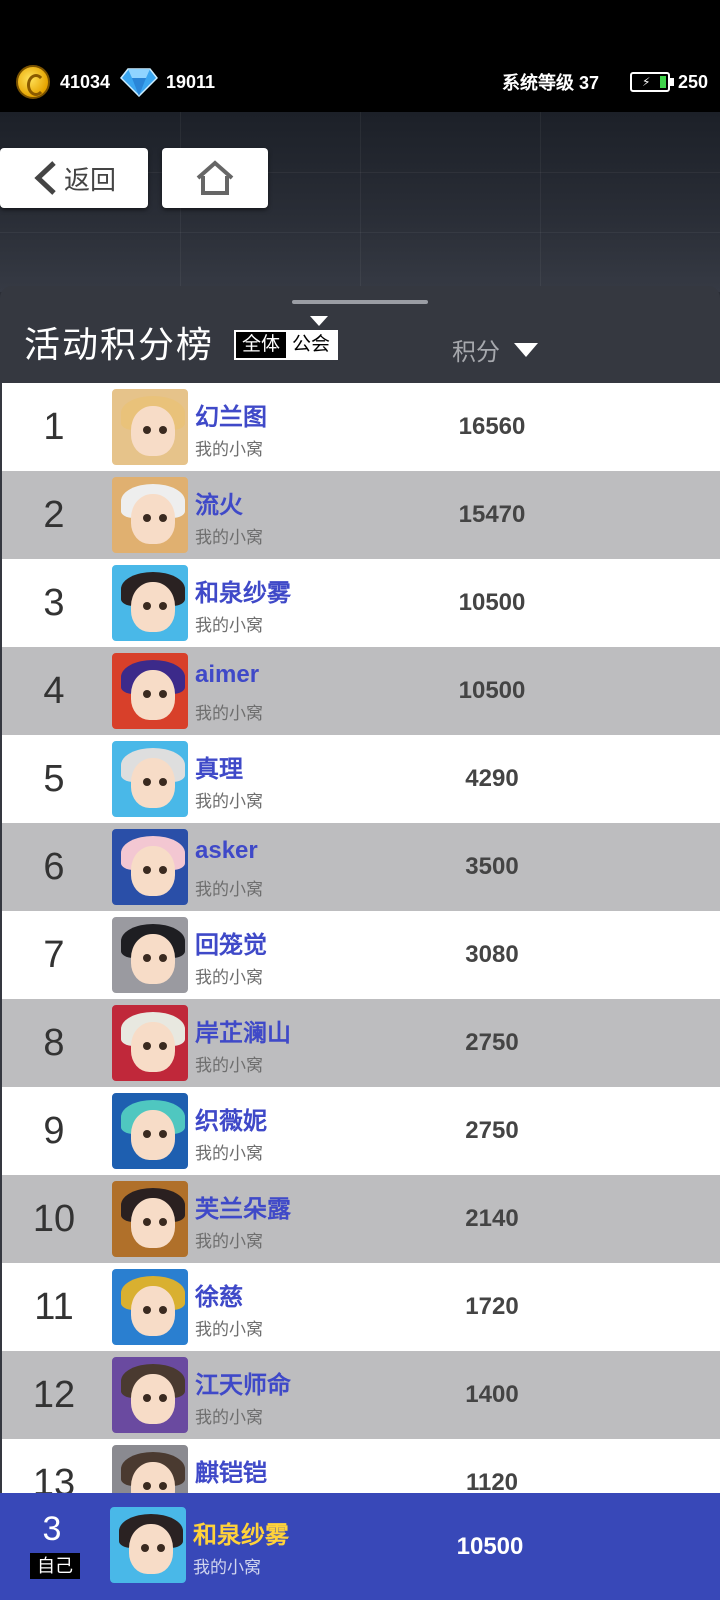 The image size is (720, 1600). I want to click on player-name: 岸芷澜山, so click(243, 1030).